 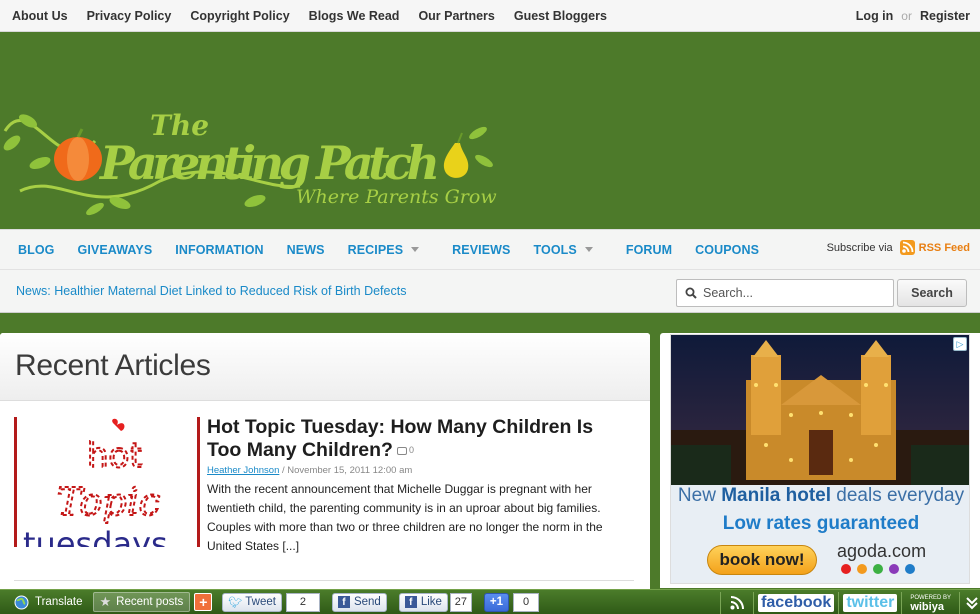 I want to click on plusone-count: 0, so click(x=526, y=602).